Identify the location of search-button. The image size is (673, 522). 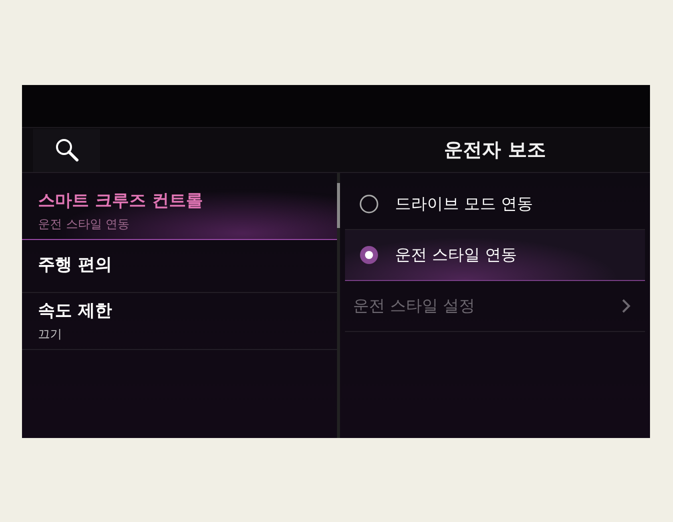
(66, 150).